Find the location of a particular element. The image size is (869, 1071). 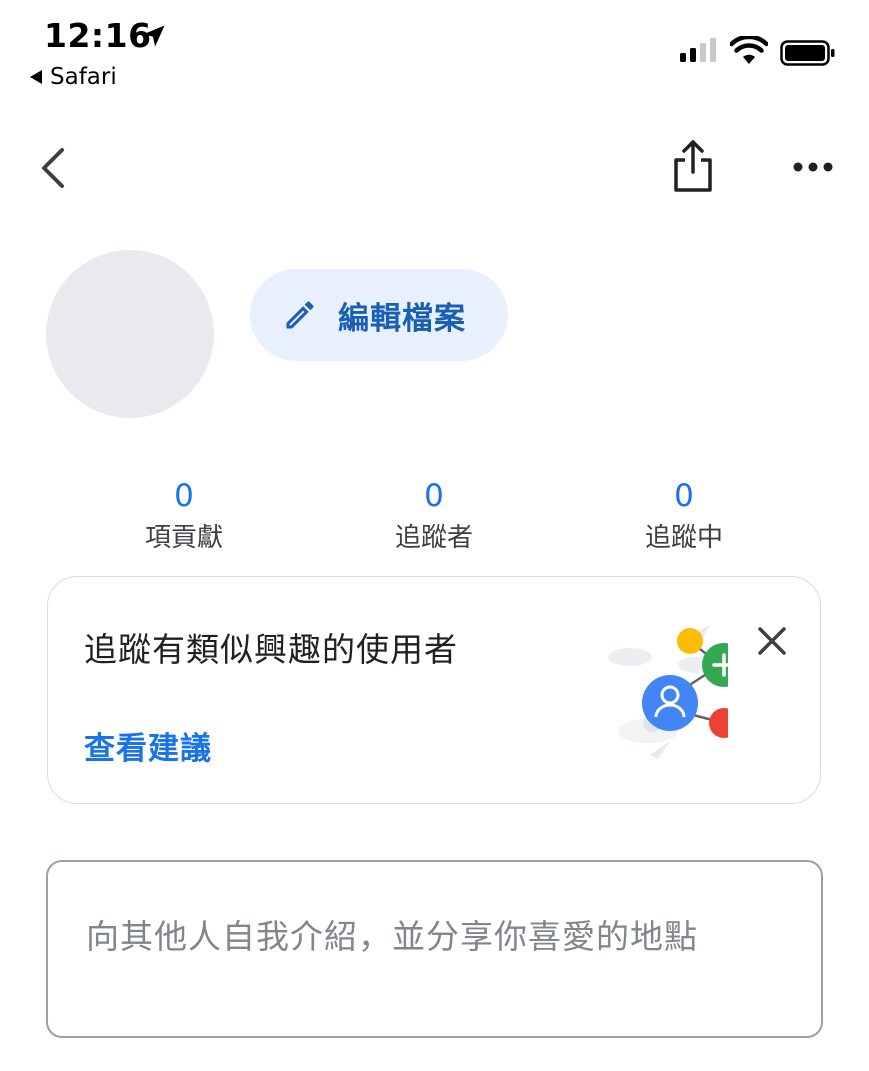

stat-contributions-value: 0 is located at coordinates (184, 496).